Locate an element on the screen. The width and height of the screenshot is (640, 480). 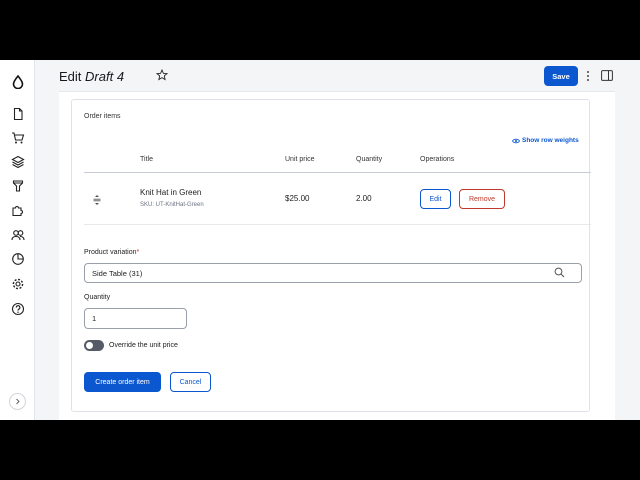
save-button: Save is located at coordinates (561, 76).